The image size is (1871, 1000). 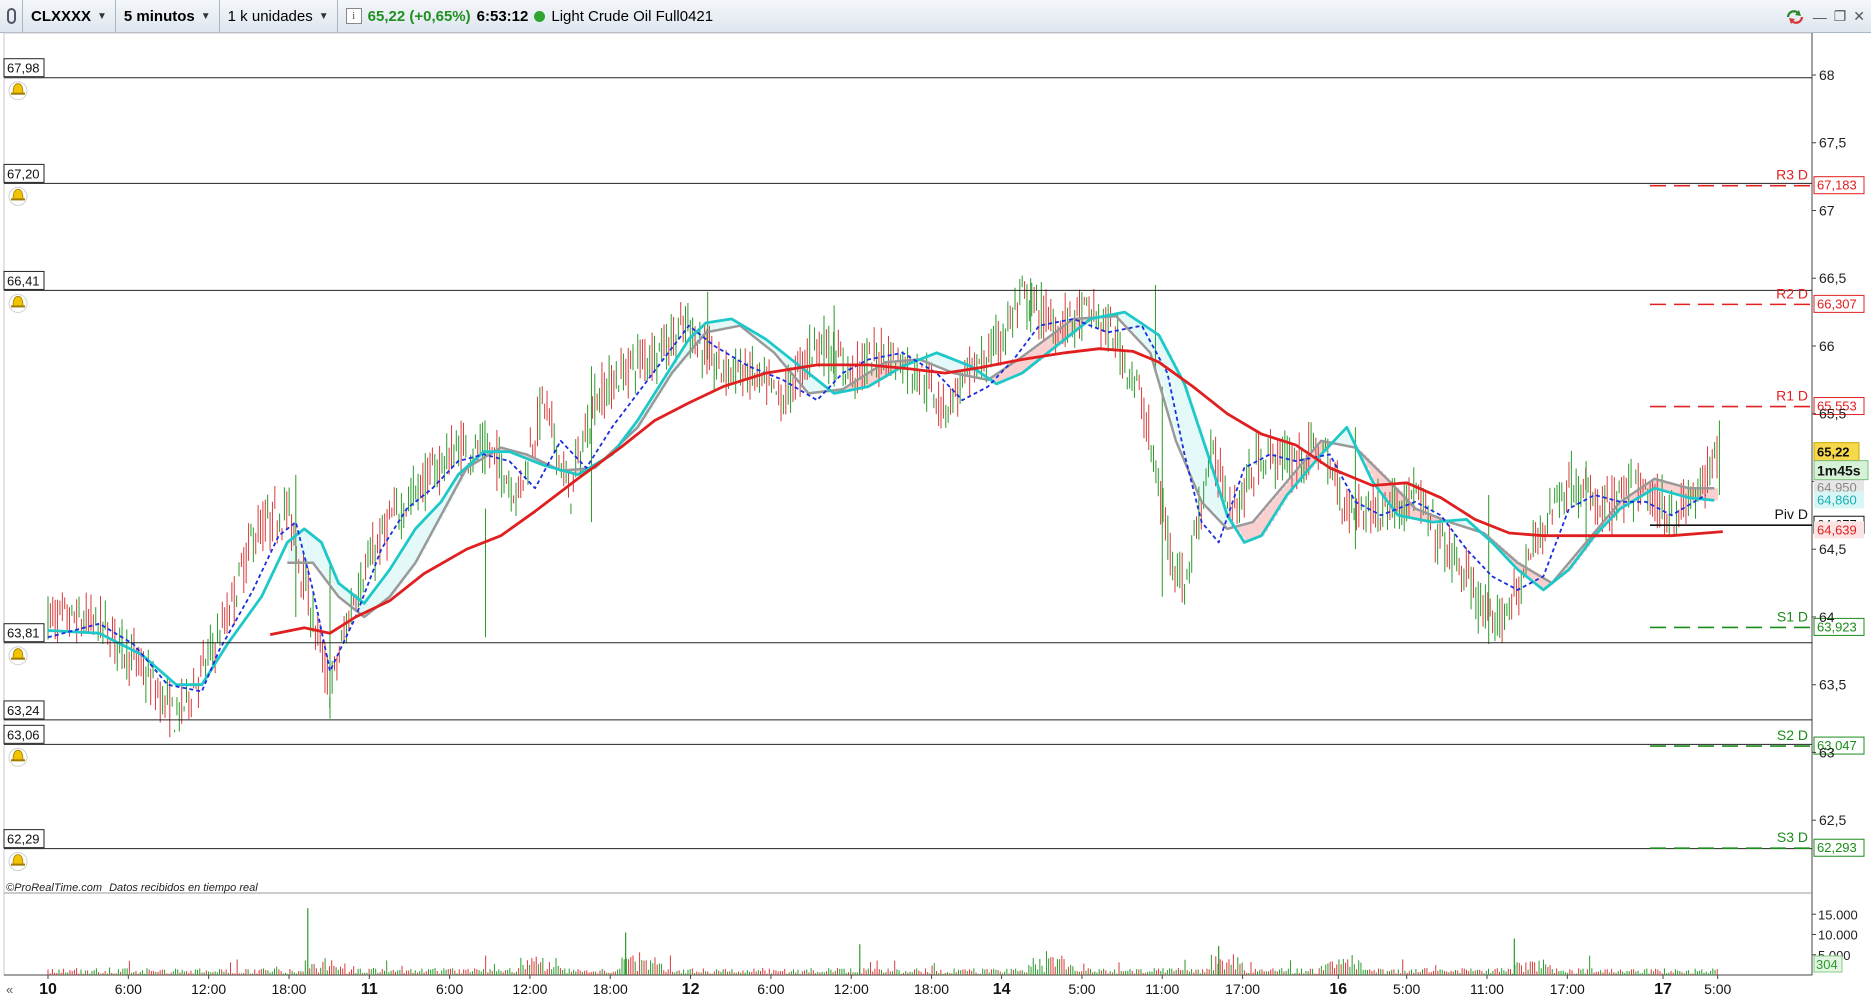 I want to click on indicator-value-label: 64,860, so click(x=1837, y=499).